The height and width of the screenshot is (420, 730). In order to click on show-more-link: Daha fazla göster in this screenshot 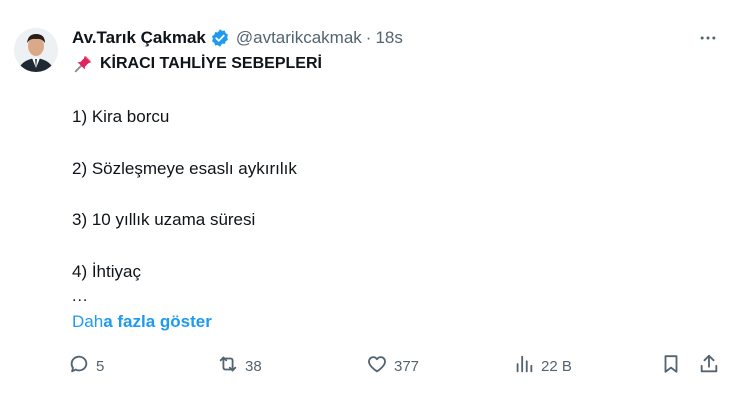, I will do `click(142, 322)`.